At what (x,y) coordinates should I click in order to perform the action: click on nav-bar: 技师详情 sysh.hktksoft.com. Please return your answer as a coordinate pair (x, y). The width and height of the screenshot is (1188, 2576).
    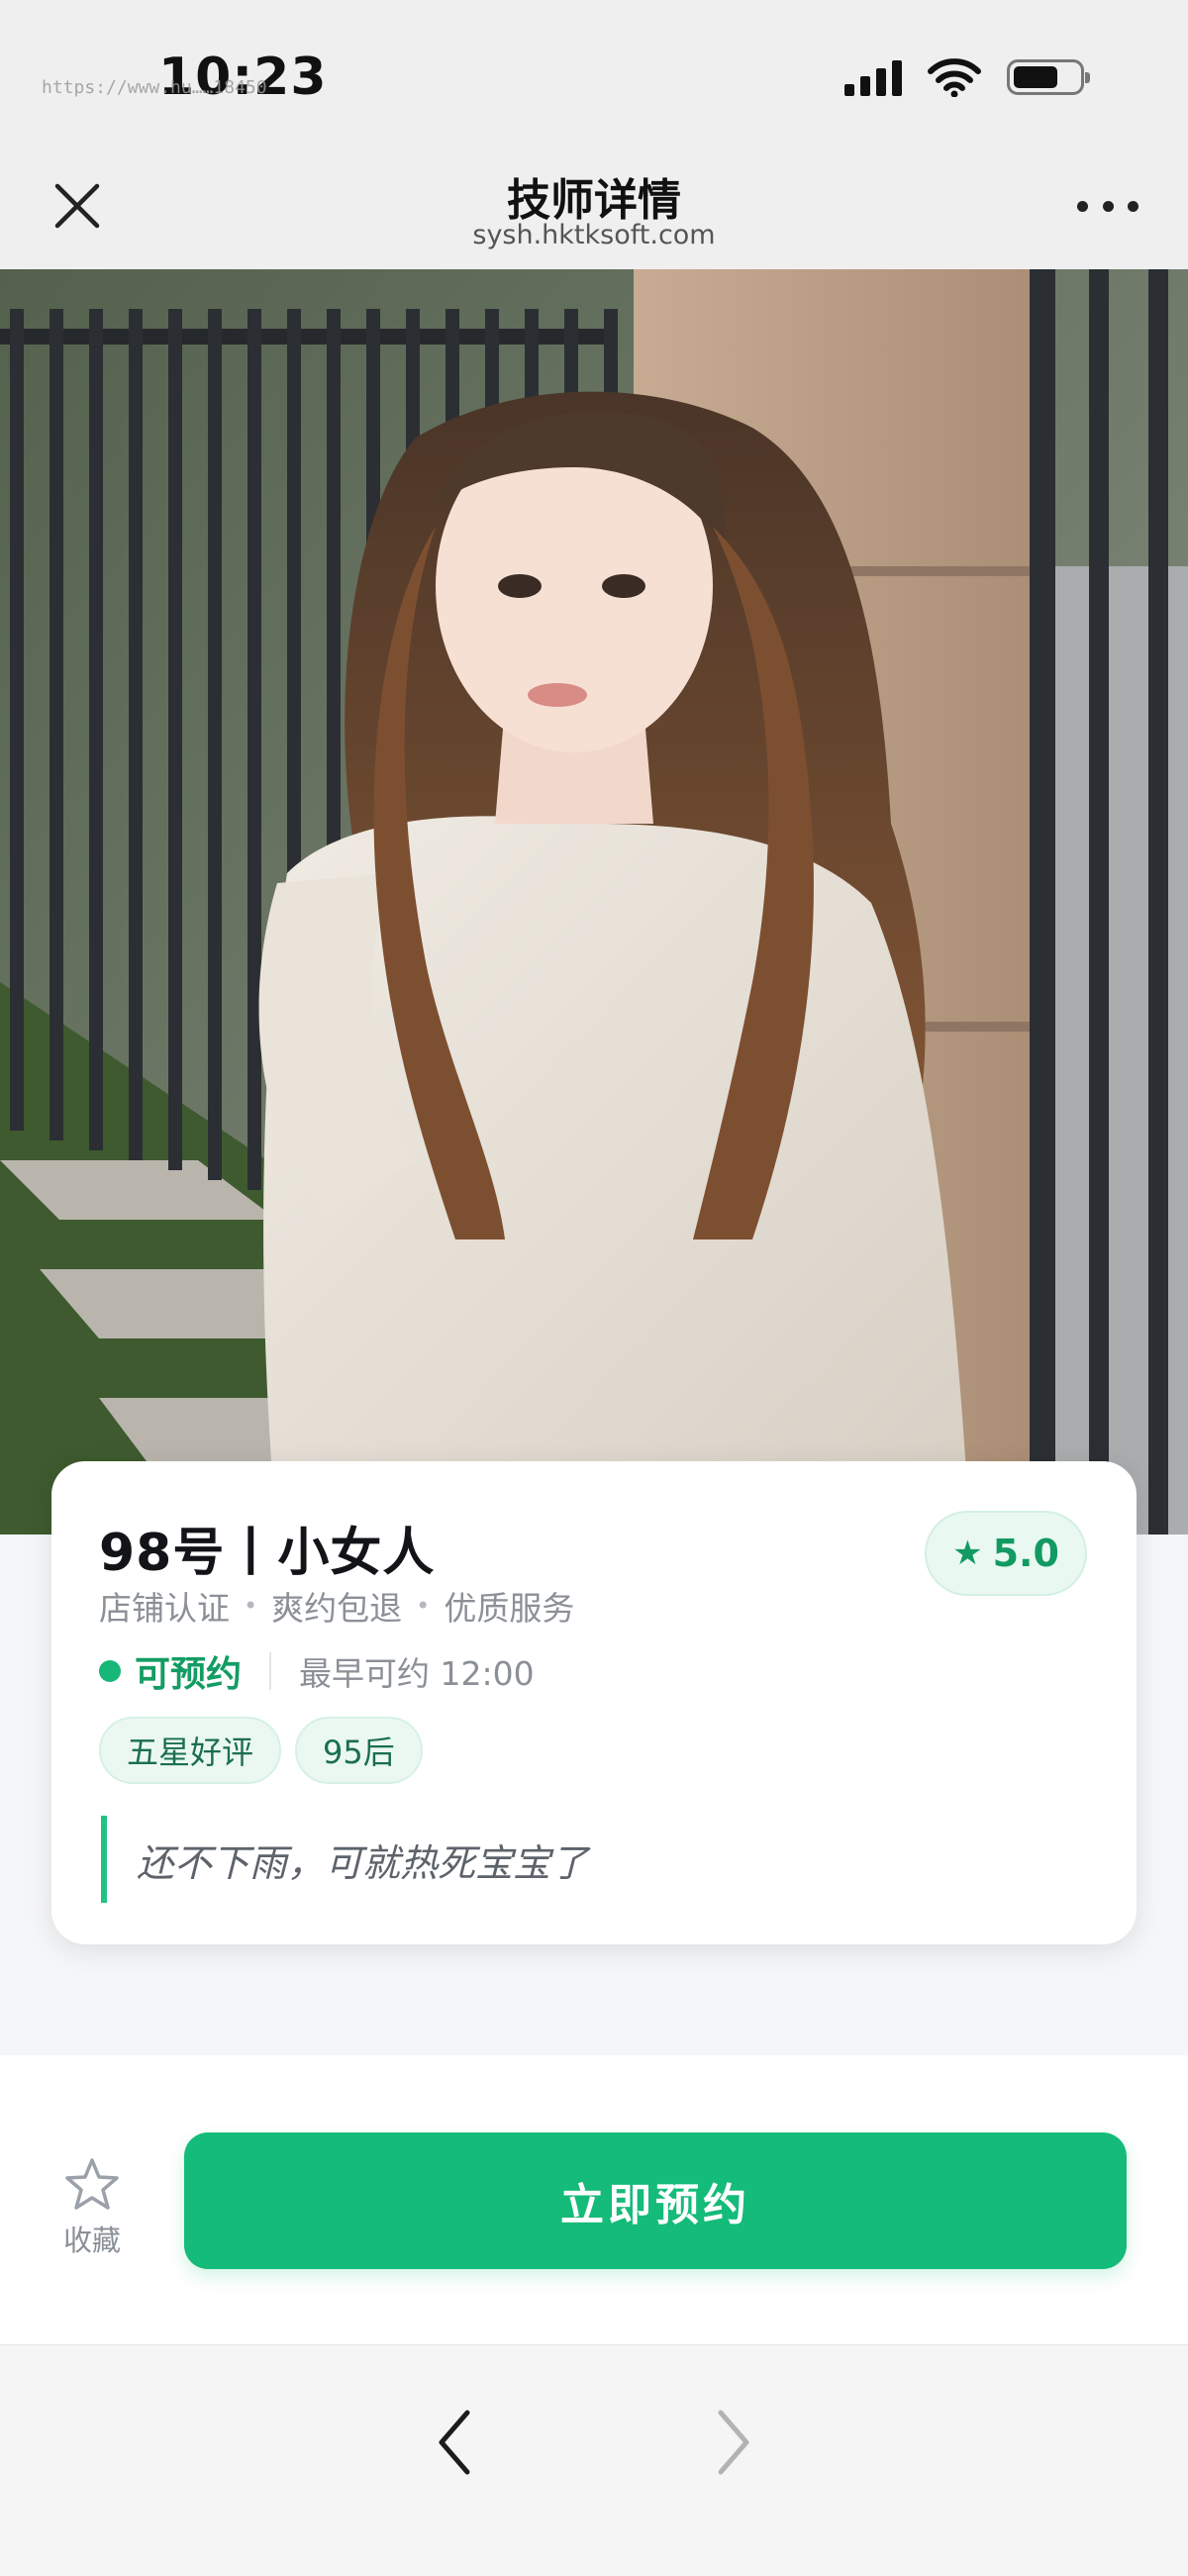
    Looking at the image, I should click on (594, 209).